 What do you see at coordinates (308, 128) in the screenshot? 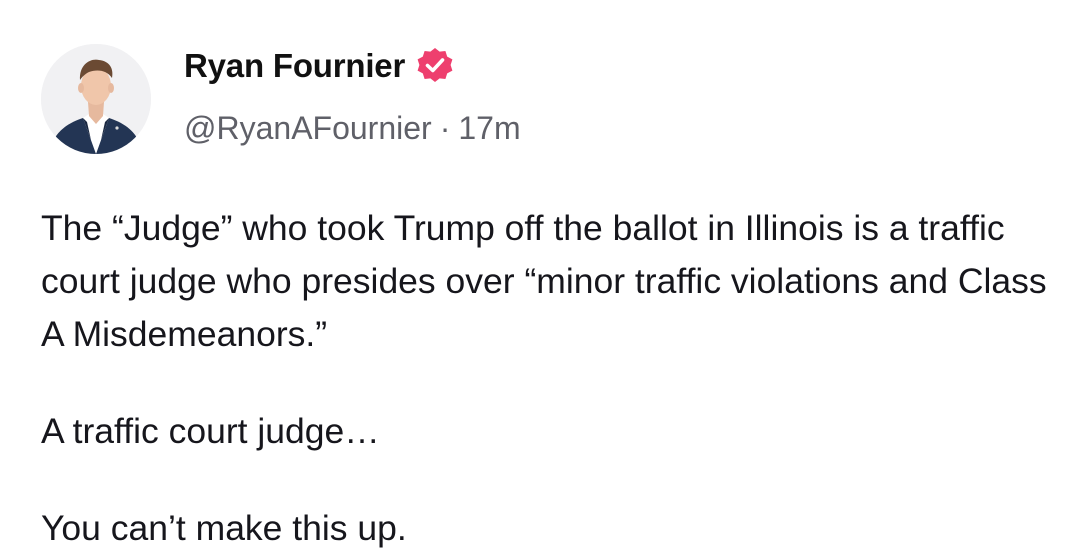
I see `author-handle: @RyanAFournier` at bounding box center [308, 128].